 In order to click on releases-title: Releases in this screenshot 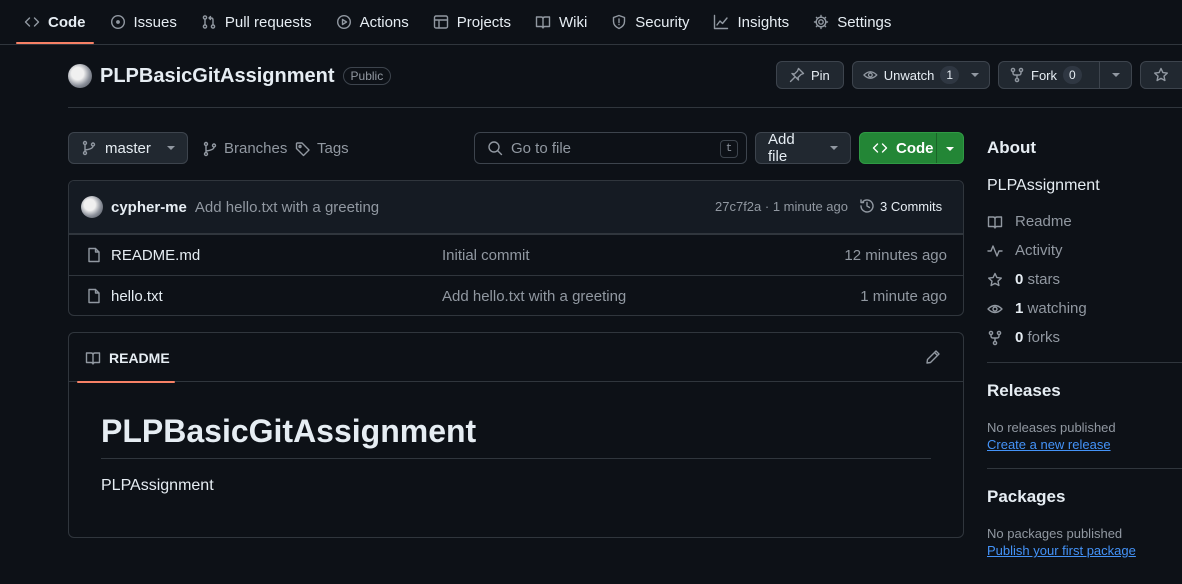, I will do `click(1084, 391)`.